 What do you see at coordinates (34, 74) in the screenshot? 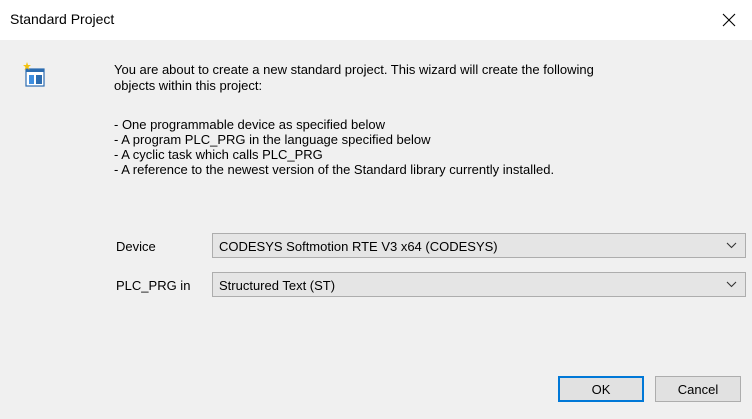
I see `new-project-icon` at bounding box center [34, 74].